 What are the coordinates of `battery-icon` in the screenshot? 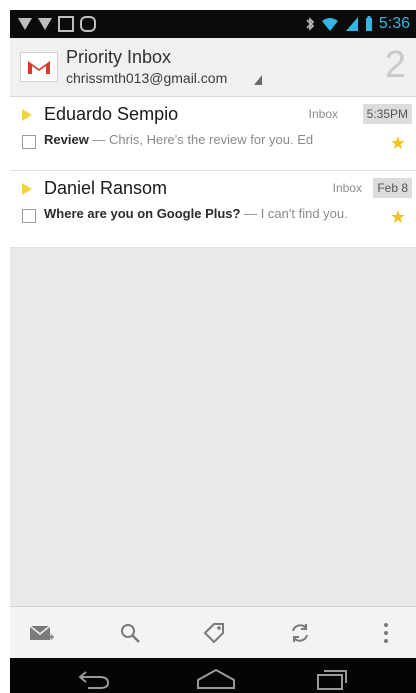 It's located at (368, 23).